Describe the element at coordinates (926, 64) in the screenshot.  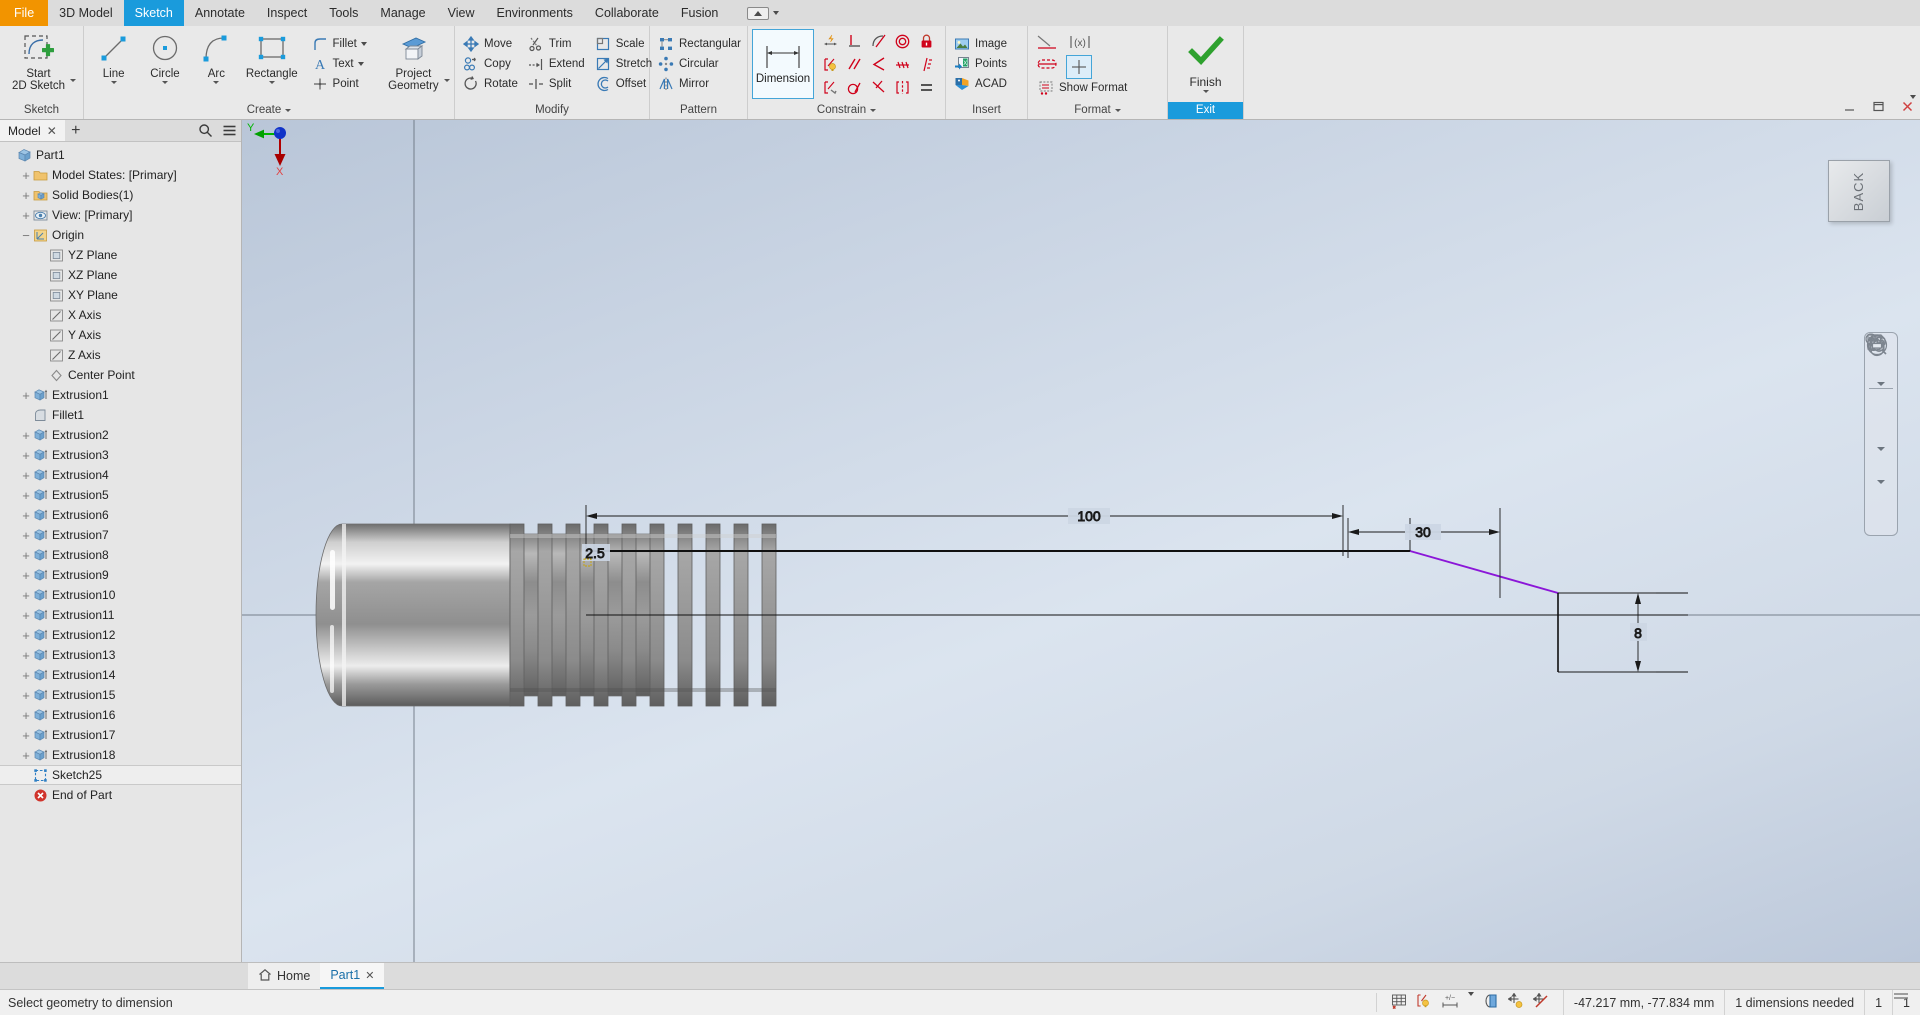
I see `symmetric-icon` at that location.